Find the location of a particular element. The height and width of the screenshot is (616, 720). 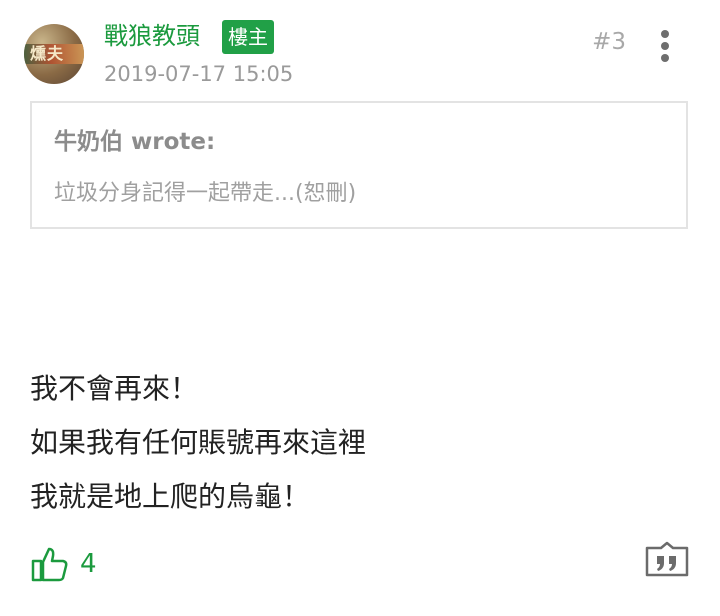

more-options-button is located at coordinates (665, 45).